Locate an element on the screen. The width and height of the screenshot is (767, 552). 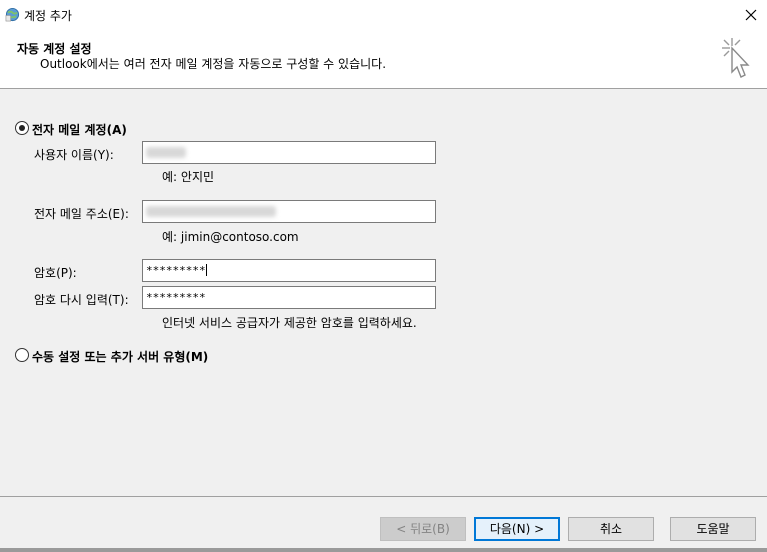
name-label: 사용자 이름(Y): is located at coordinates (74, 155).